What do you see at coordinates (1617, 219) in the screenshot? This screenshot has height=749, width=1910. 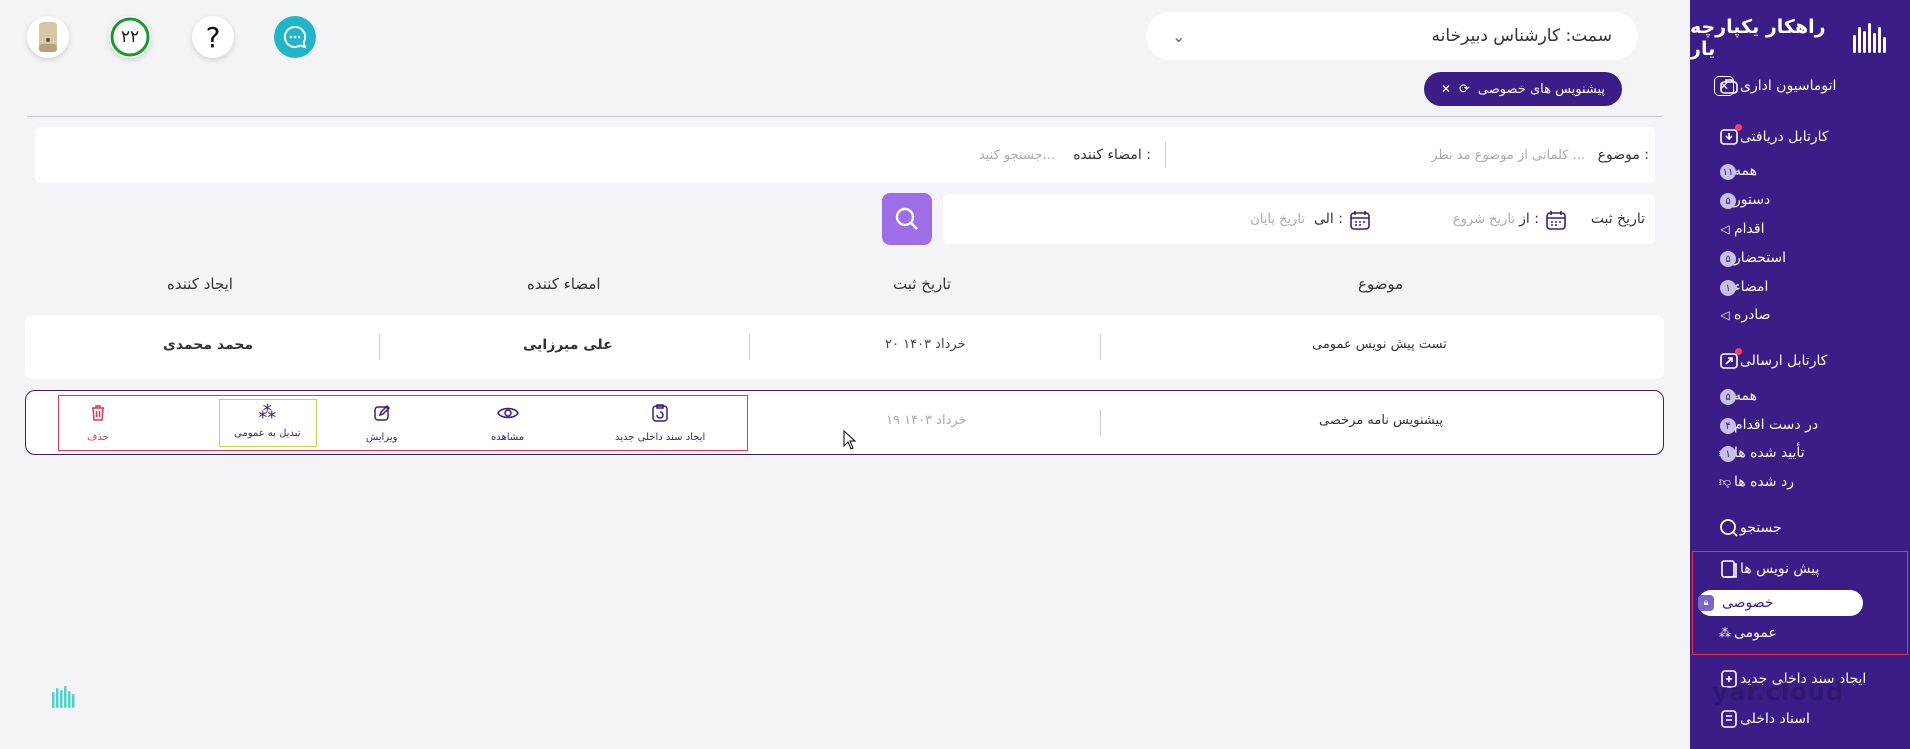 I see `date-label: تاریخ ثبت` at bounding box center [1617, 219].